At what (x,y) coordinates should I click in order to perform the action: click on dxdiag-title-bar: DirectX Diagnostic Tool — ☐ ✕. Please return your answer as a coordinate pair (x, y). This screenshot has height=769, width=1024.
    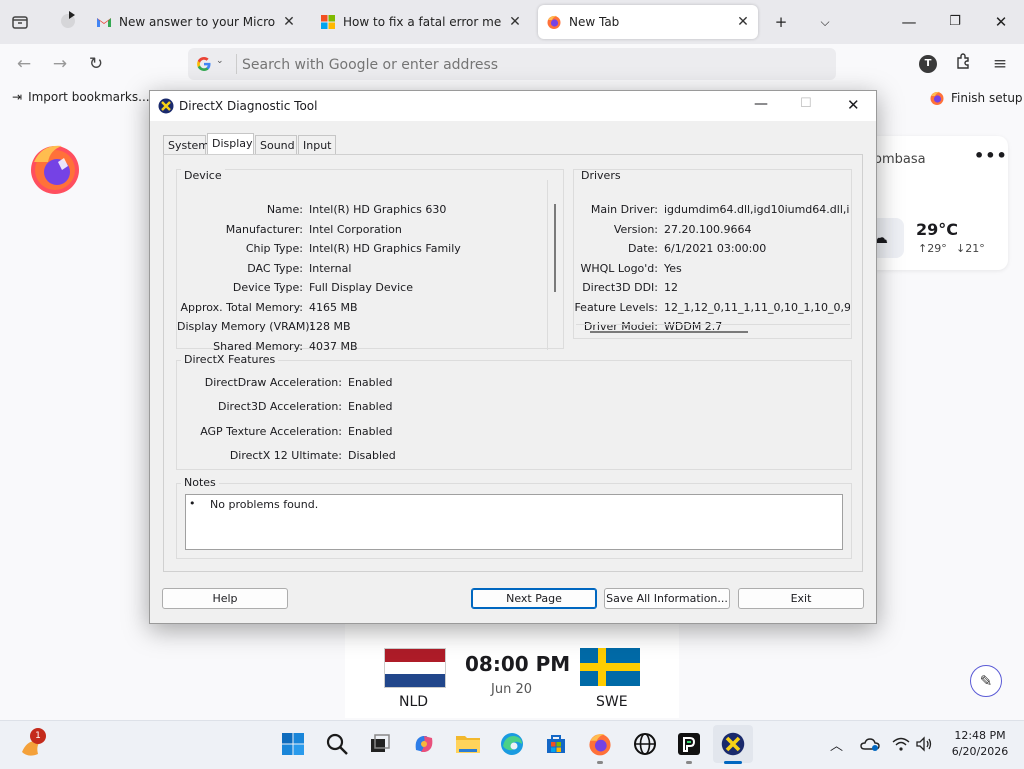
    Looking at the image, I should click on (513, 106).